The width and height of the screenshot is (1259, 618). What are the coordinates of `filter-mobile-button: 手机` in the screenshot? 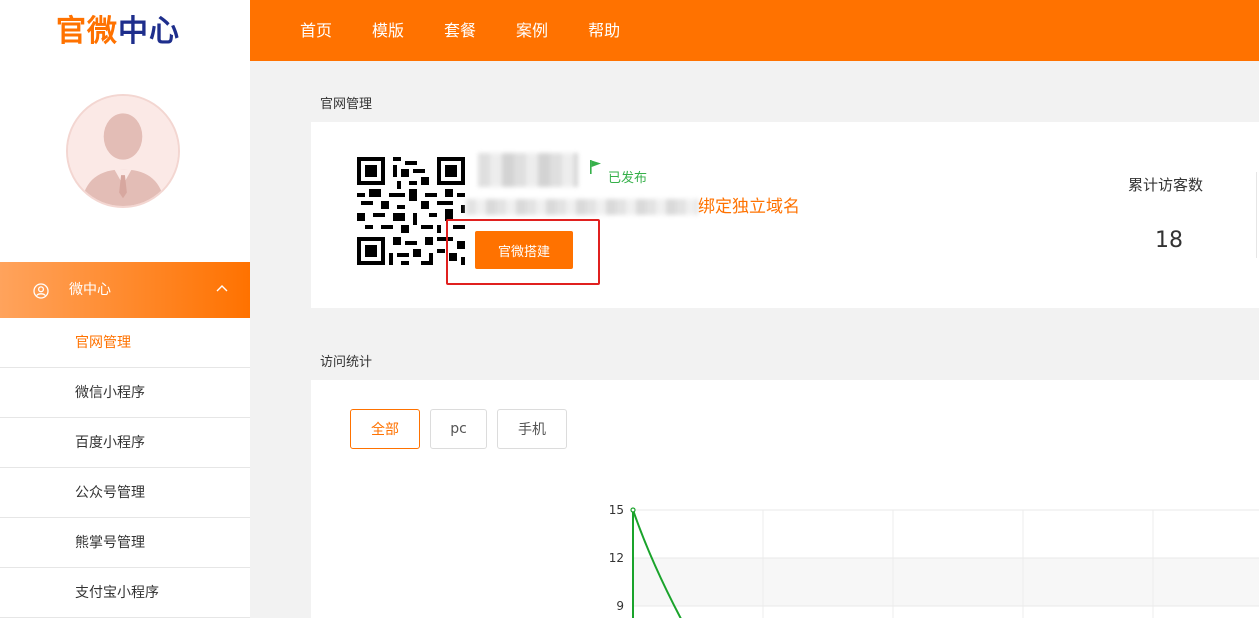 It's located at (532, 429).